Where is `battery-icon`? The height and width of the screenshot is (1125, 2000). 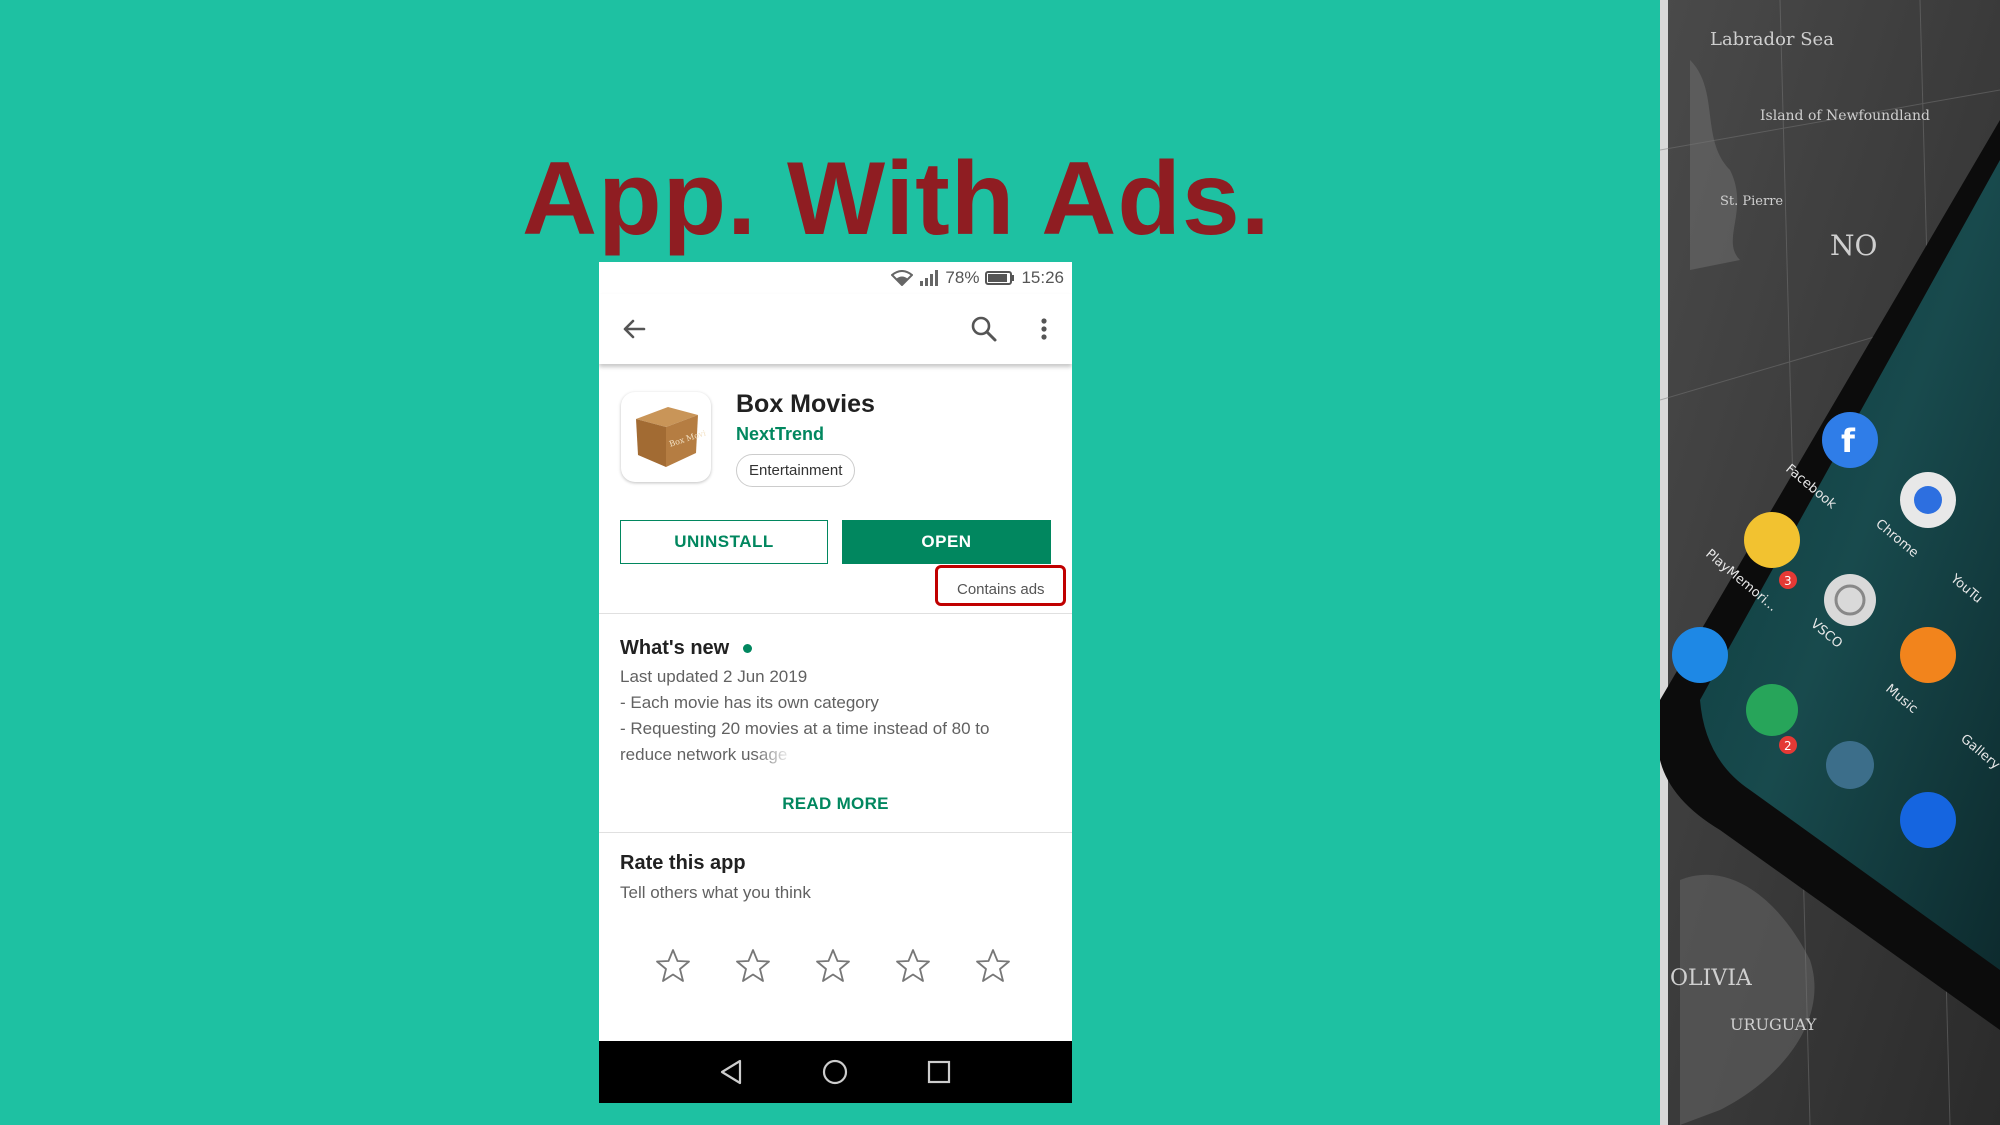 battery-icon is located at coordinates (1000, 278).